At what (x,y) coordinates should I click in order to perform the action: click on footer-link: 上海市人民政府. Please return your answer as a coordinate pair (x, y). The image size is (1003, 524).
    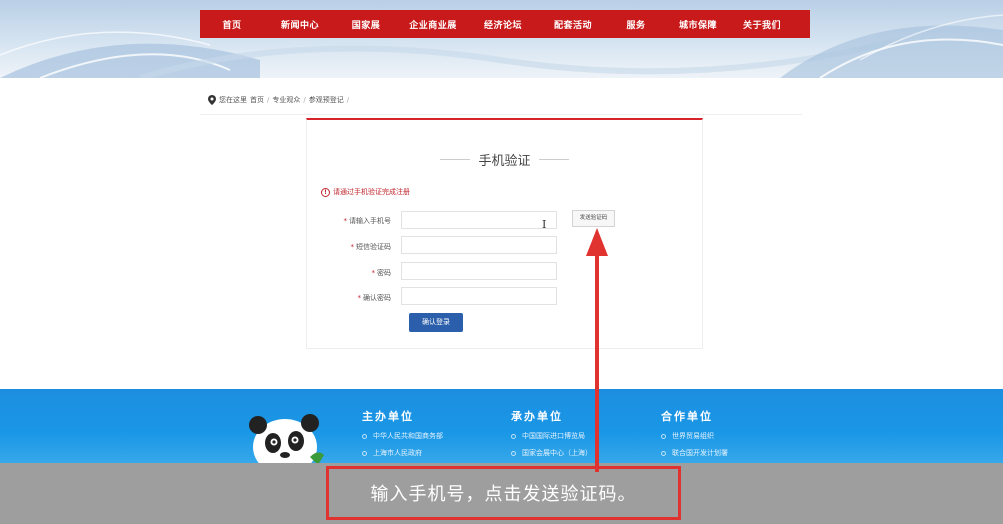
    Looking at the image, I should click on (402, 453).